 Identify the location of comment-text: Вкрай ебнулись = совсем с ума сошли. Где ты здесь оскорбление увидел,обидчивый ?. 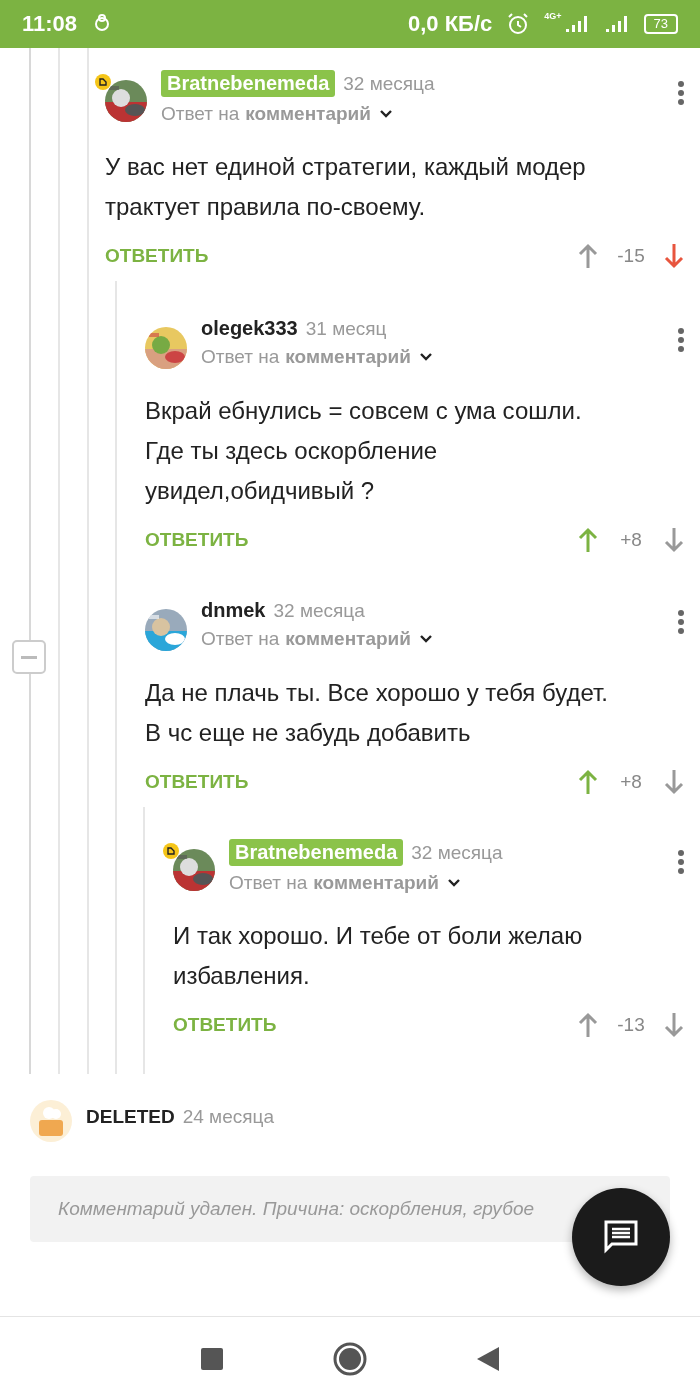
(364, 451).